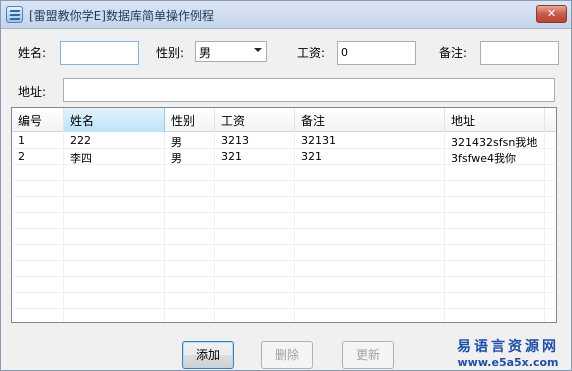  I want to click on title-bar: [雷盟教你学E]数据库简单操作例程 ✕, so click(286, 15).